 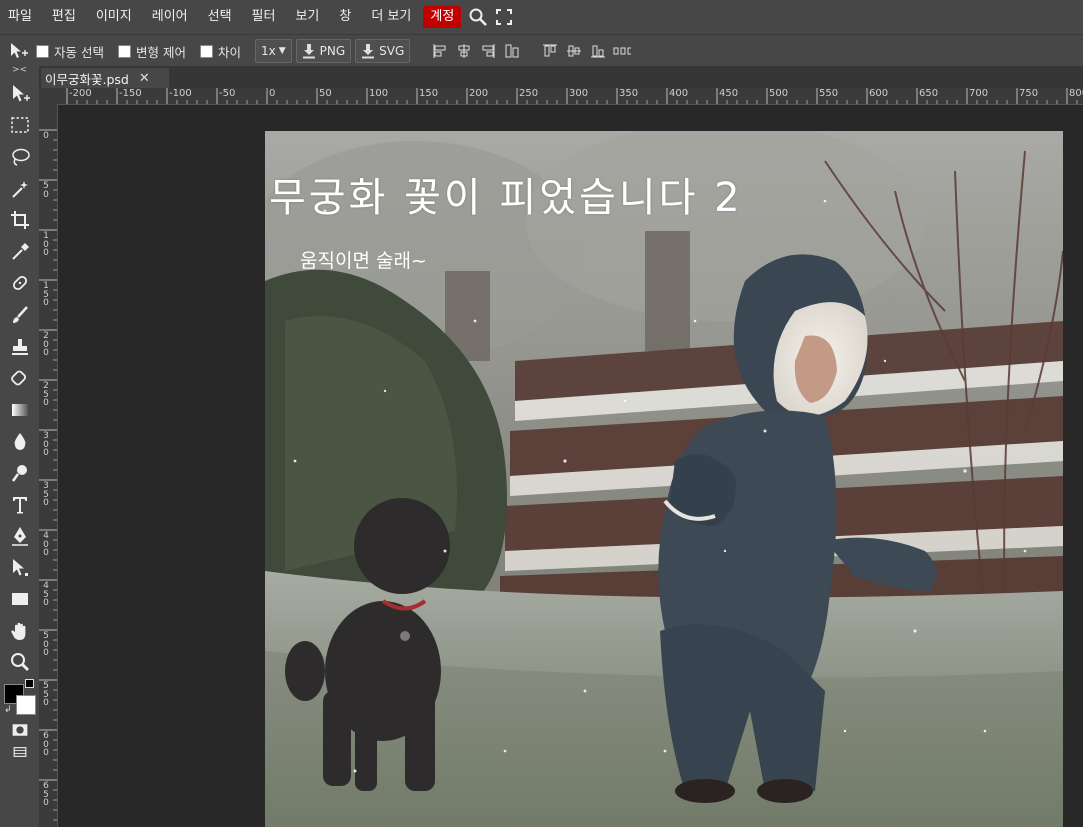 I want to click on fullscreen-icon, so click(x=504, y=17).